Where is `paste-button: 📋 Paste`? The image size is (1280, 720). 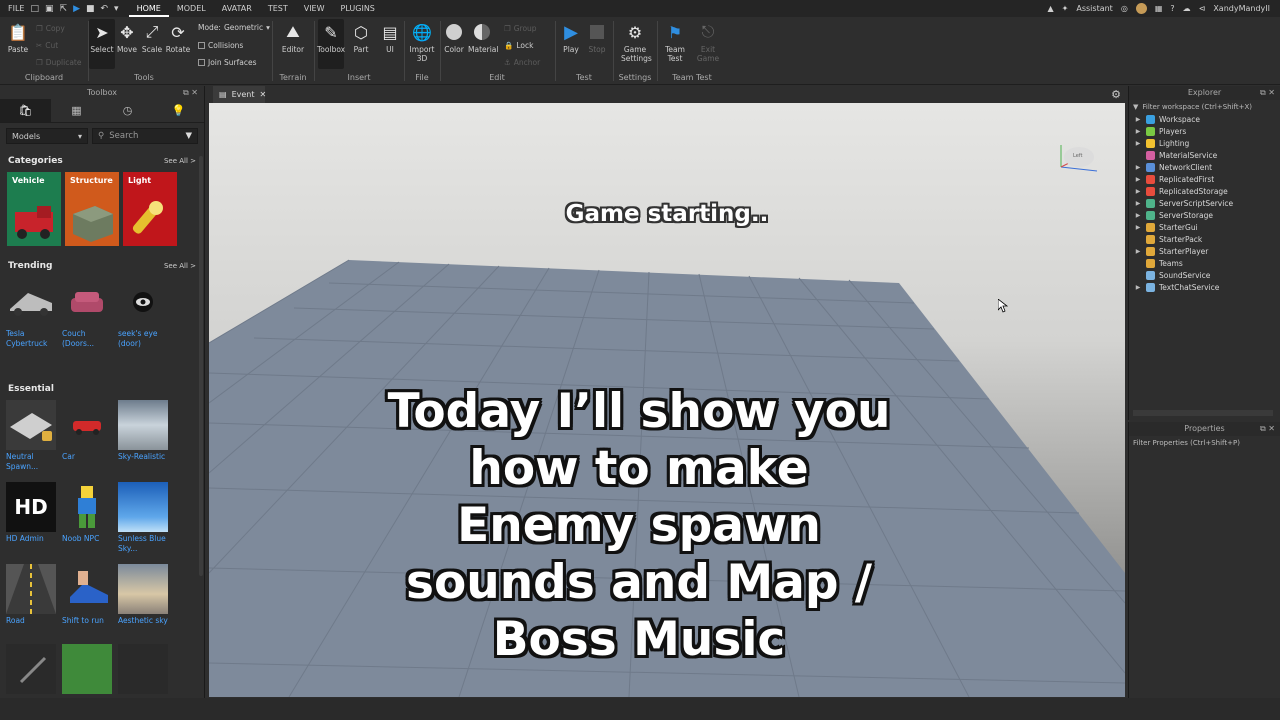 paste-button: 📋 Paste is located at coordinates (18, 38).